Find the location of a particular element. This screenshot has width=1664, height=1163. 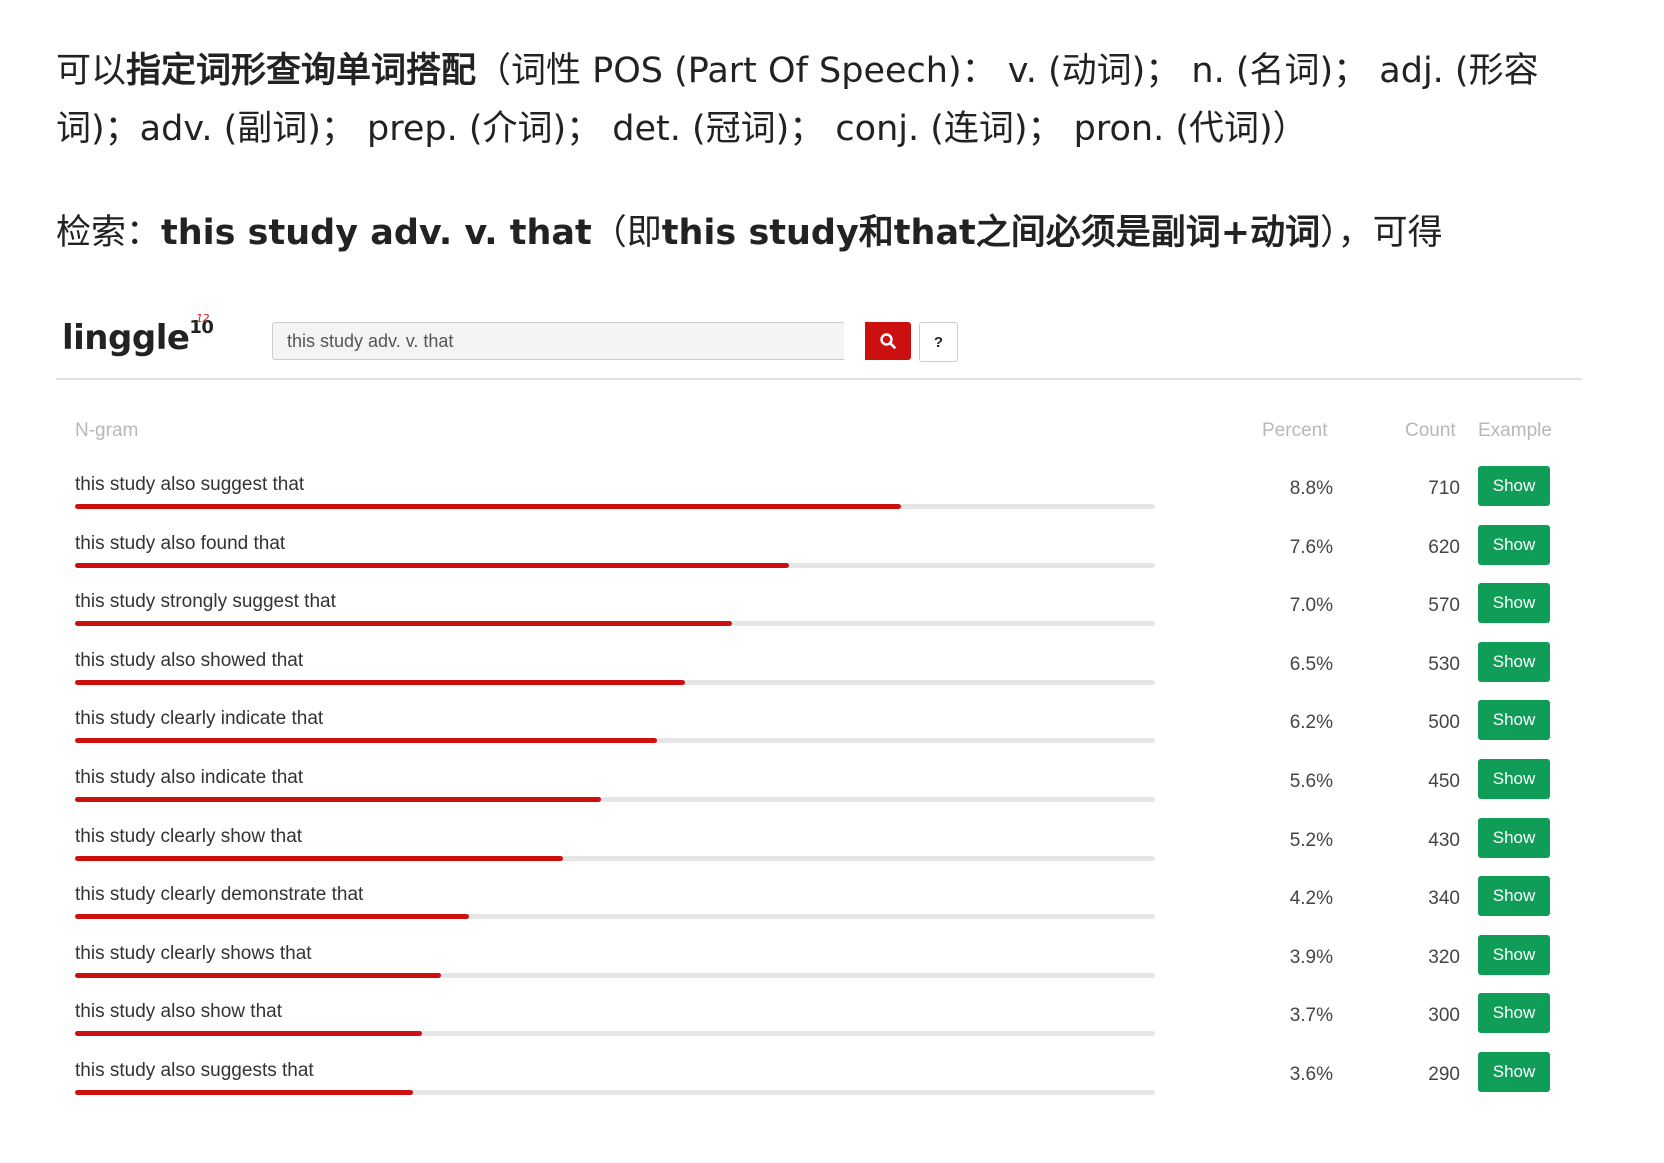

percent-value: 6.2% is located at coordinates (1311, 723).